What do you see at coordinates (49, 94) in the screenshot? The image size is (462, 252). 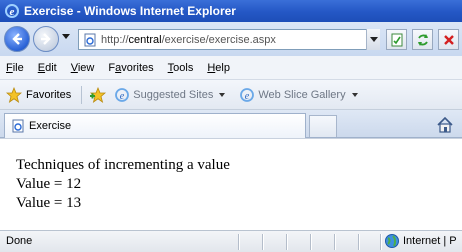 I see `favorites-label: Favorites` at bounding box center [49, 94].